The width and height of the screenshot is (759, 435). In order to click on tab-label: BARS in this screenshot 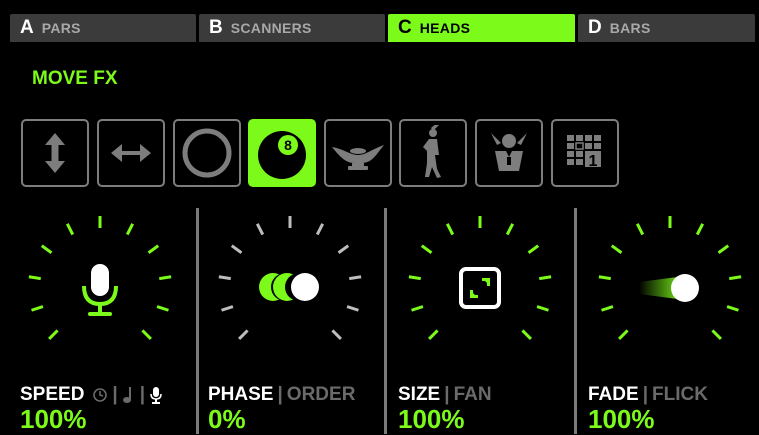, I will do `click(630, 28)`.